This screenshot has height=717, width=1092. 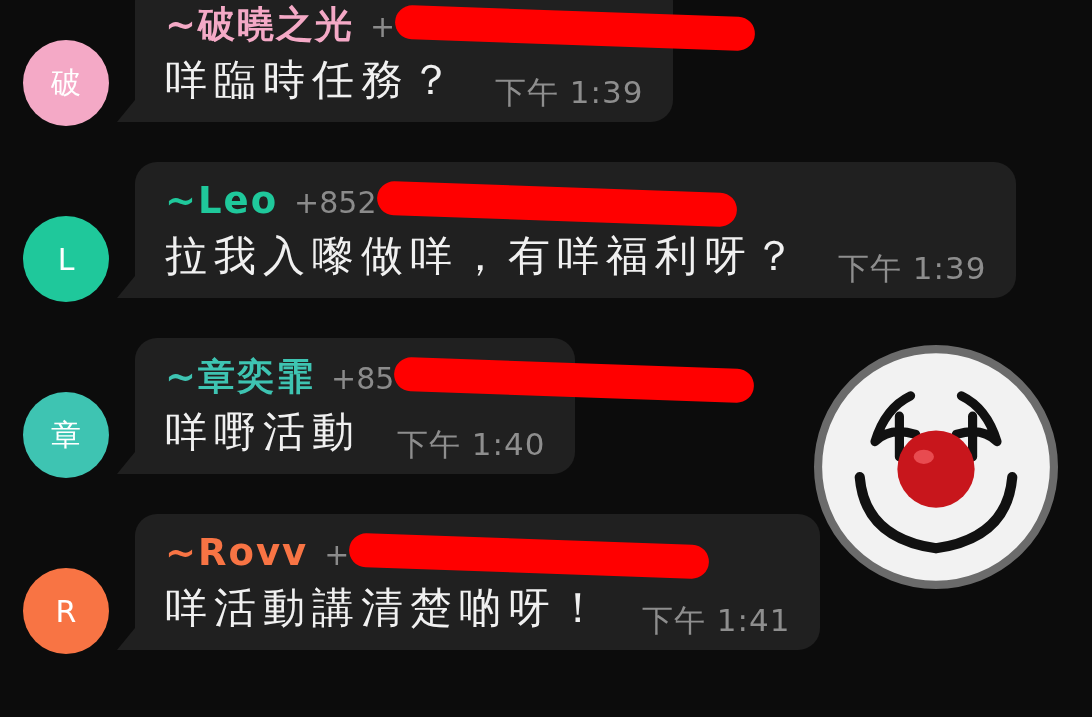 What do you see at coordinates (335, 202) in the screenshot?
I see `phone-number: +852` at bounding box center [335, 202].